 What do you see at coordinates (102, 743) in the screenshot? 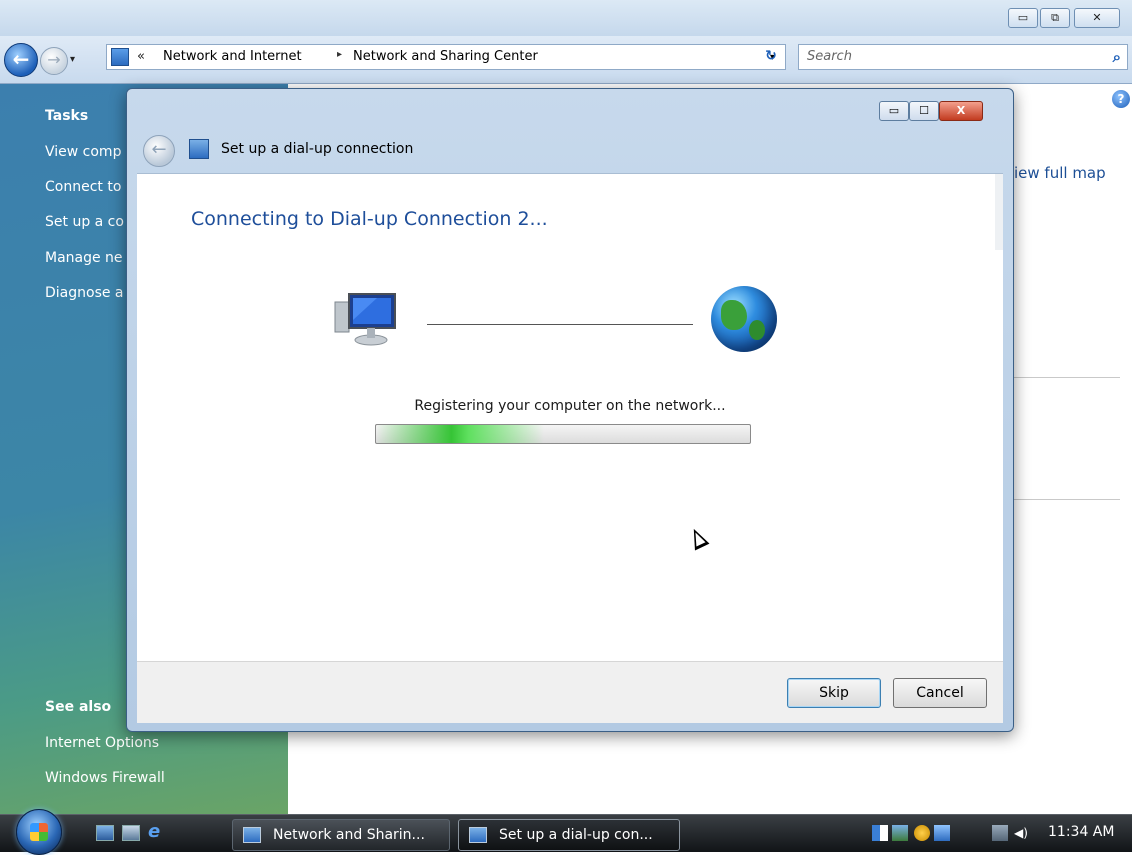
I see `see-also-internet-options: Internet Options` at bounding box center [102, 743].